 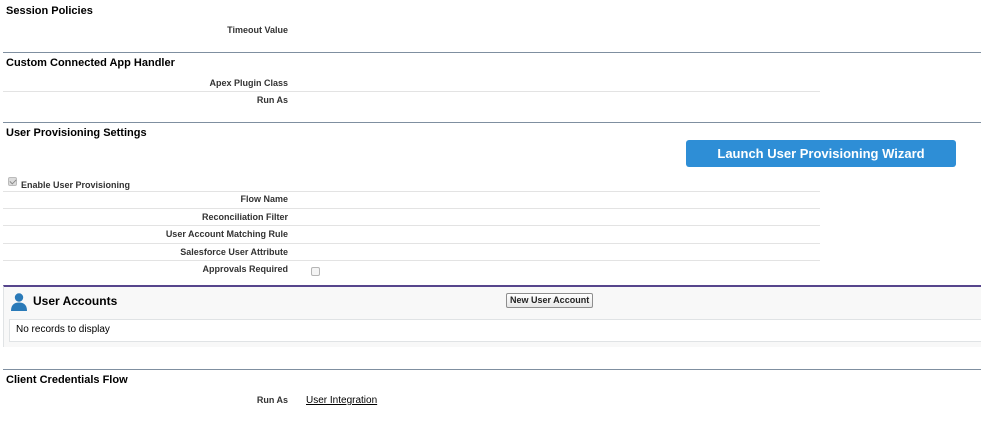 What do you see at coordinates (264, 199) in the screenshot?
I see `flow-name-label: Flow Name` at bounding box center [264, 199].